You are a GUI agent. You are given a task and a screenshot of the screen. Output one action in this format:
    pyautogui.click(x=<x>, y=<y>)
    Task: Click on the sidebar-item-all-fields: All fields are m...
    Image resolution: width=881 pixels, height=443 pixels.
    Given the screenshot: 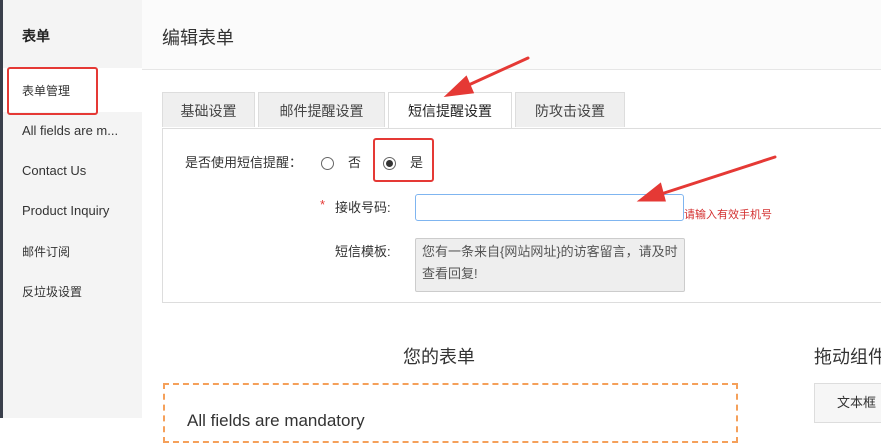 What is the action you would take?
    pyautogui.click(x=70, y=130)
    